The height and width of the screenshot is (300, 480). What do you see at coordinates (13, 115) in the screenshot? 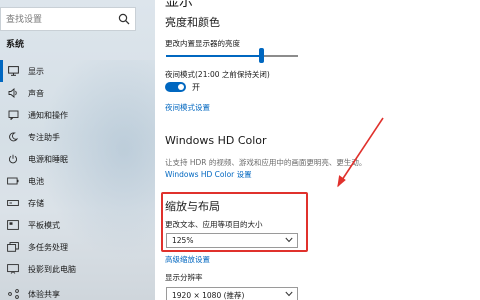
I see `notification-icon` at bounding box center [13, 115].